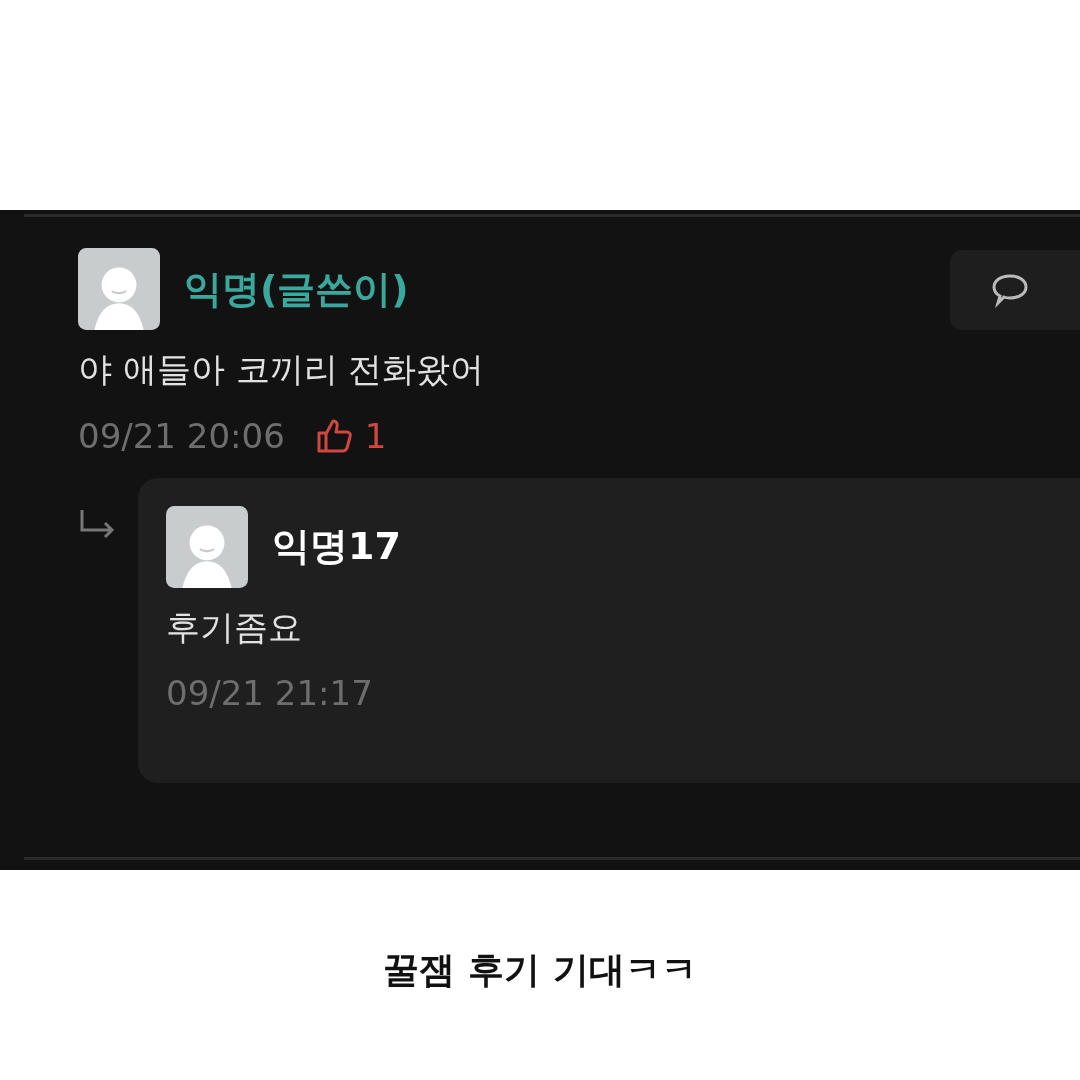 The height and width of the screenshot is (1080, 1080). Describe the element at coordinates (282, 369) in the screenshot. I see `comment-text: 야 애들아 코끼리 전화왔어` at that location.